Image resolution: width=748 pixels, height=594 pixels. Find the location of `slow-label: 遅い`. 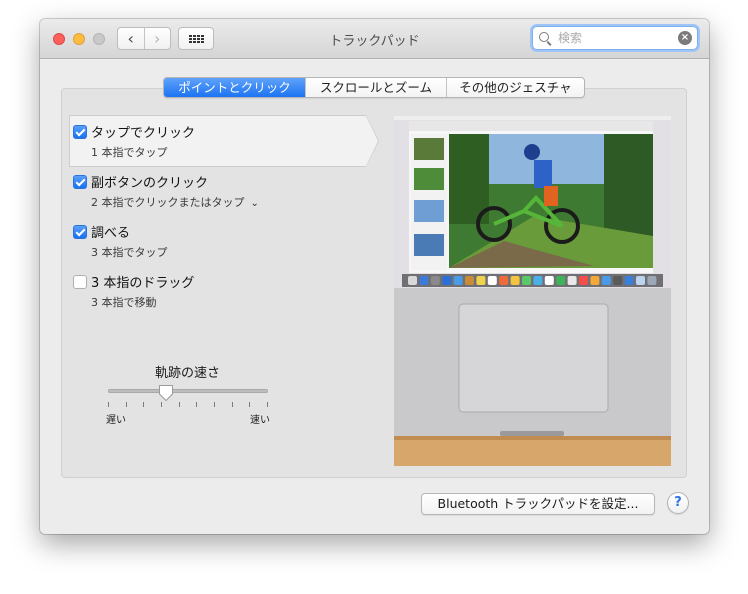

slow-label: 遅い is located at coordinates (116, 420).